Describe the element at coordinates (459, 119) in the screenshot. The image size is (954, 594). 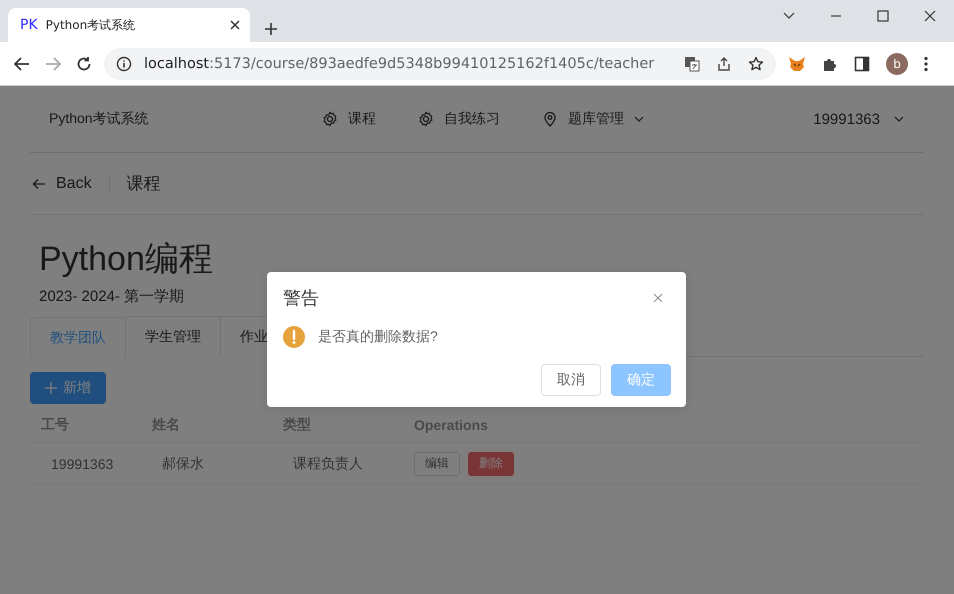
I see `nav-item: 自我练习` at that location.